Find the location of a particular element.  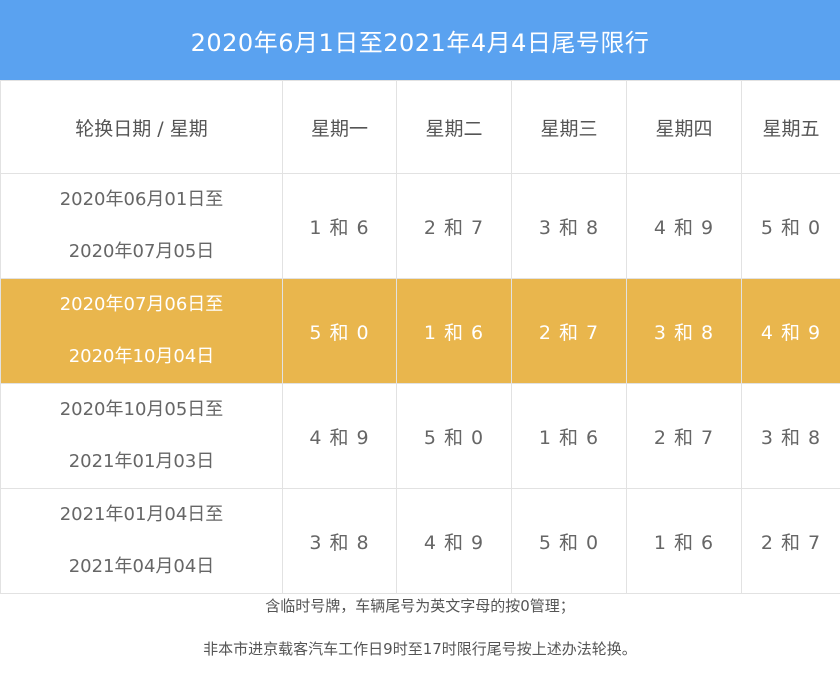

plate-cell-monday: 1 和 6 is located at coordinates (339, 226).